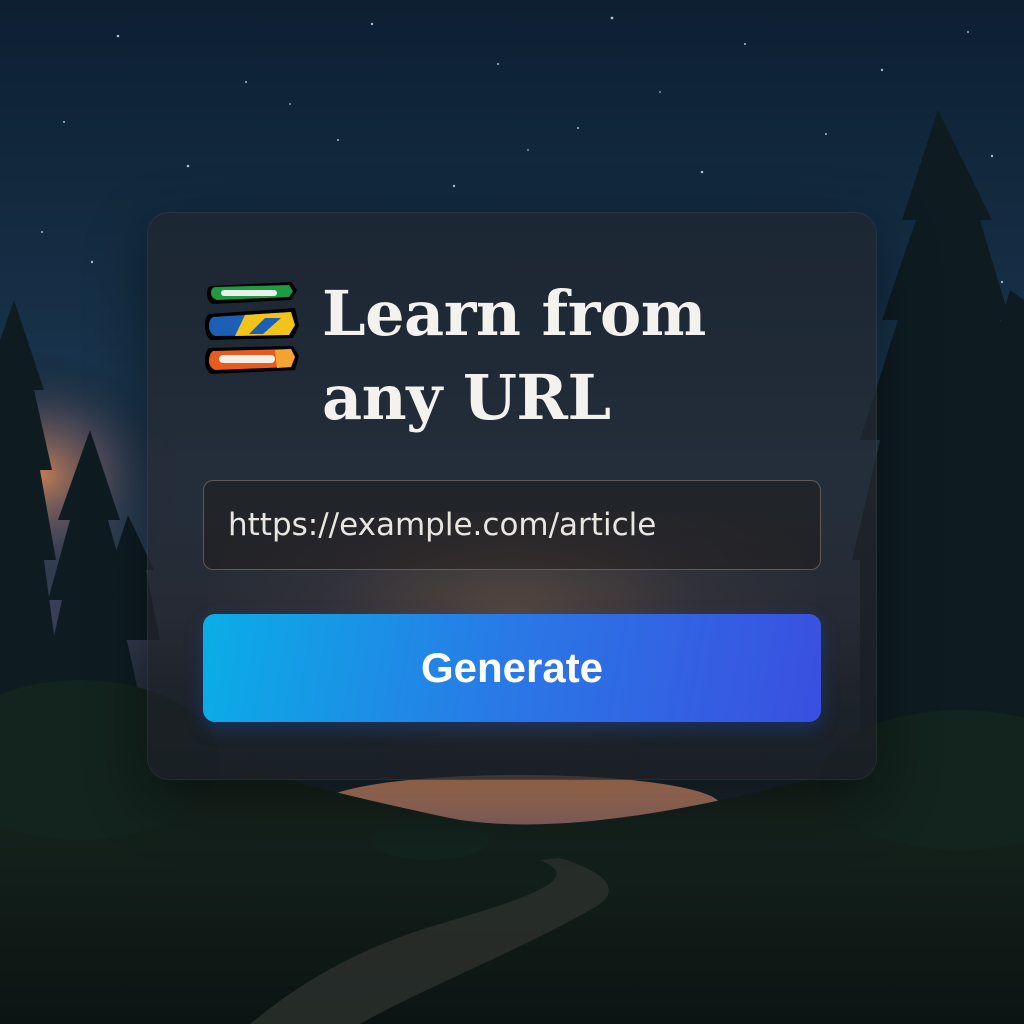 This screenshot has width=1024, height=1024. Describe the element at coordinates (582, 356) in the screenshot. I see `page-title: Learn from any URL` at that location.